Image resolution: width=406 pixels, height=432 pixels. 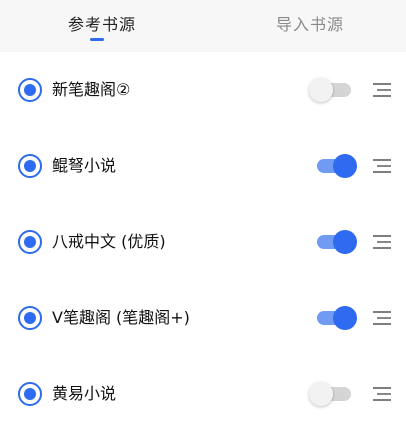 I want to click on source-name: V笔趣阁 (笔趣阁+), so click(x=121, y=317).